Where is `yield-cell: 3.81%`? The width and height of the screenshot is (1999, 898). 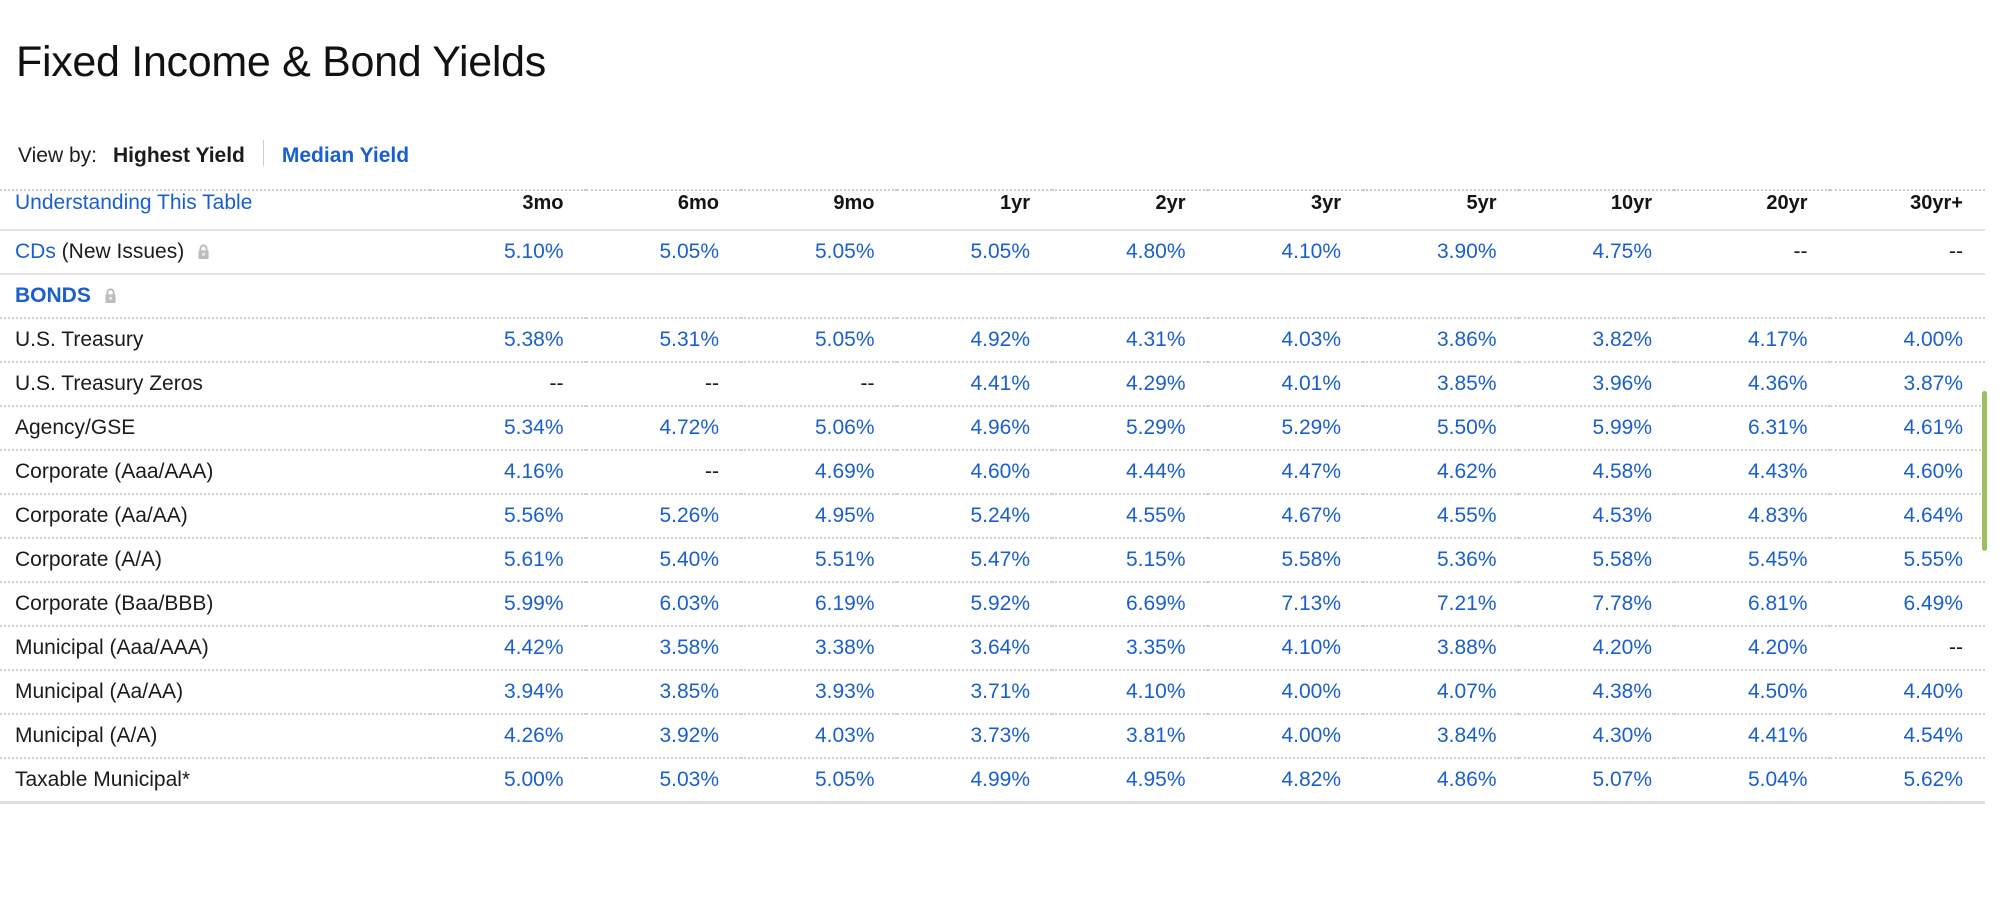 yield-cell: 3.81% is located at coordinates (1155, 736).